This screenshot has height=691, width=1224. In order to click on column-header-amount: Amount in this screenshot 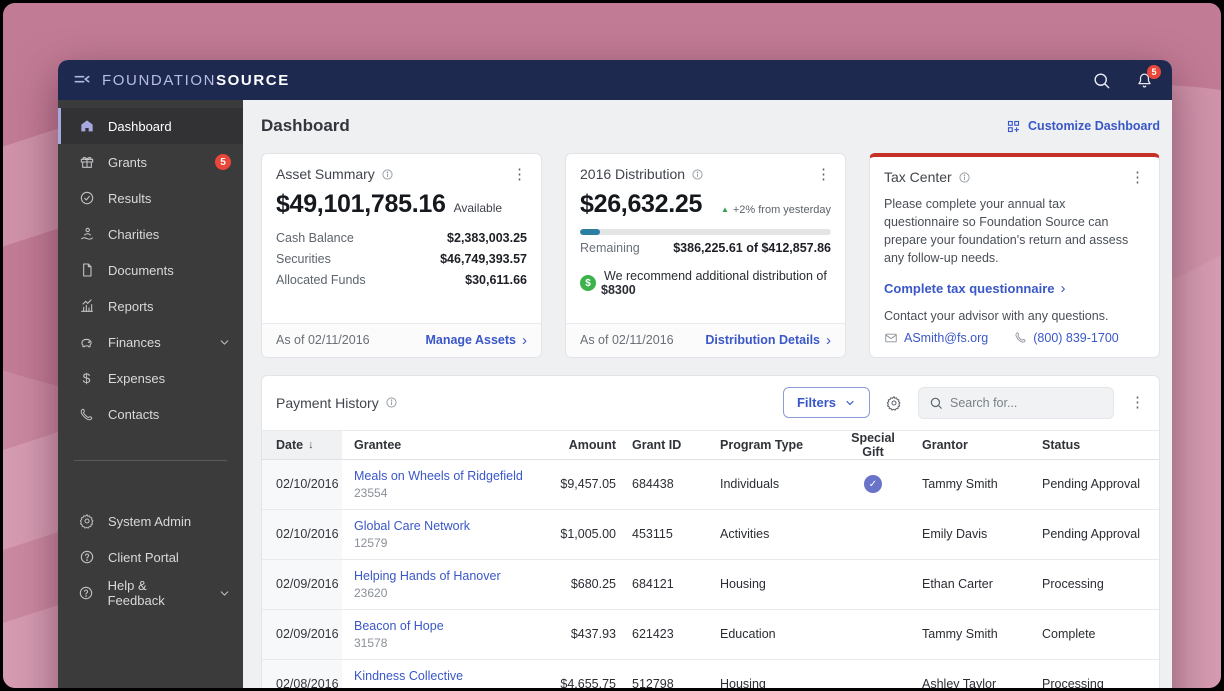, I will do `click(583, 445)`.